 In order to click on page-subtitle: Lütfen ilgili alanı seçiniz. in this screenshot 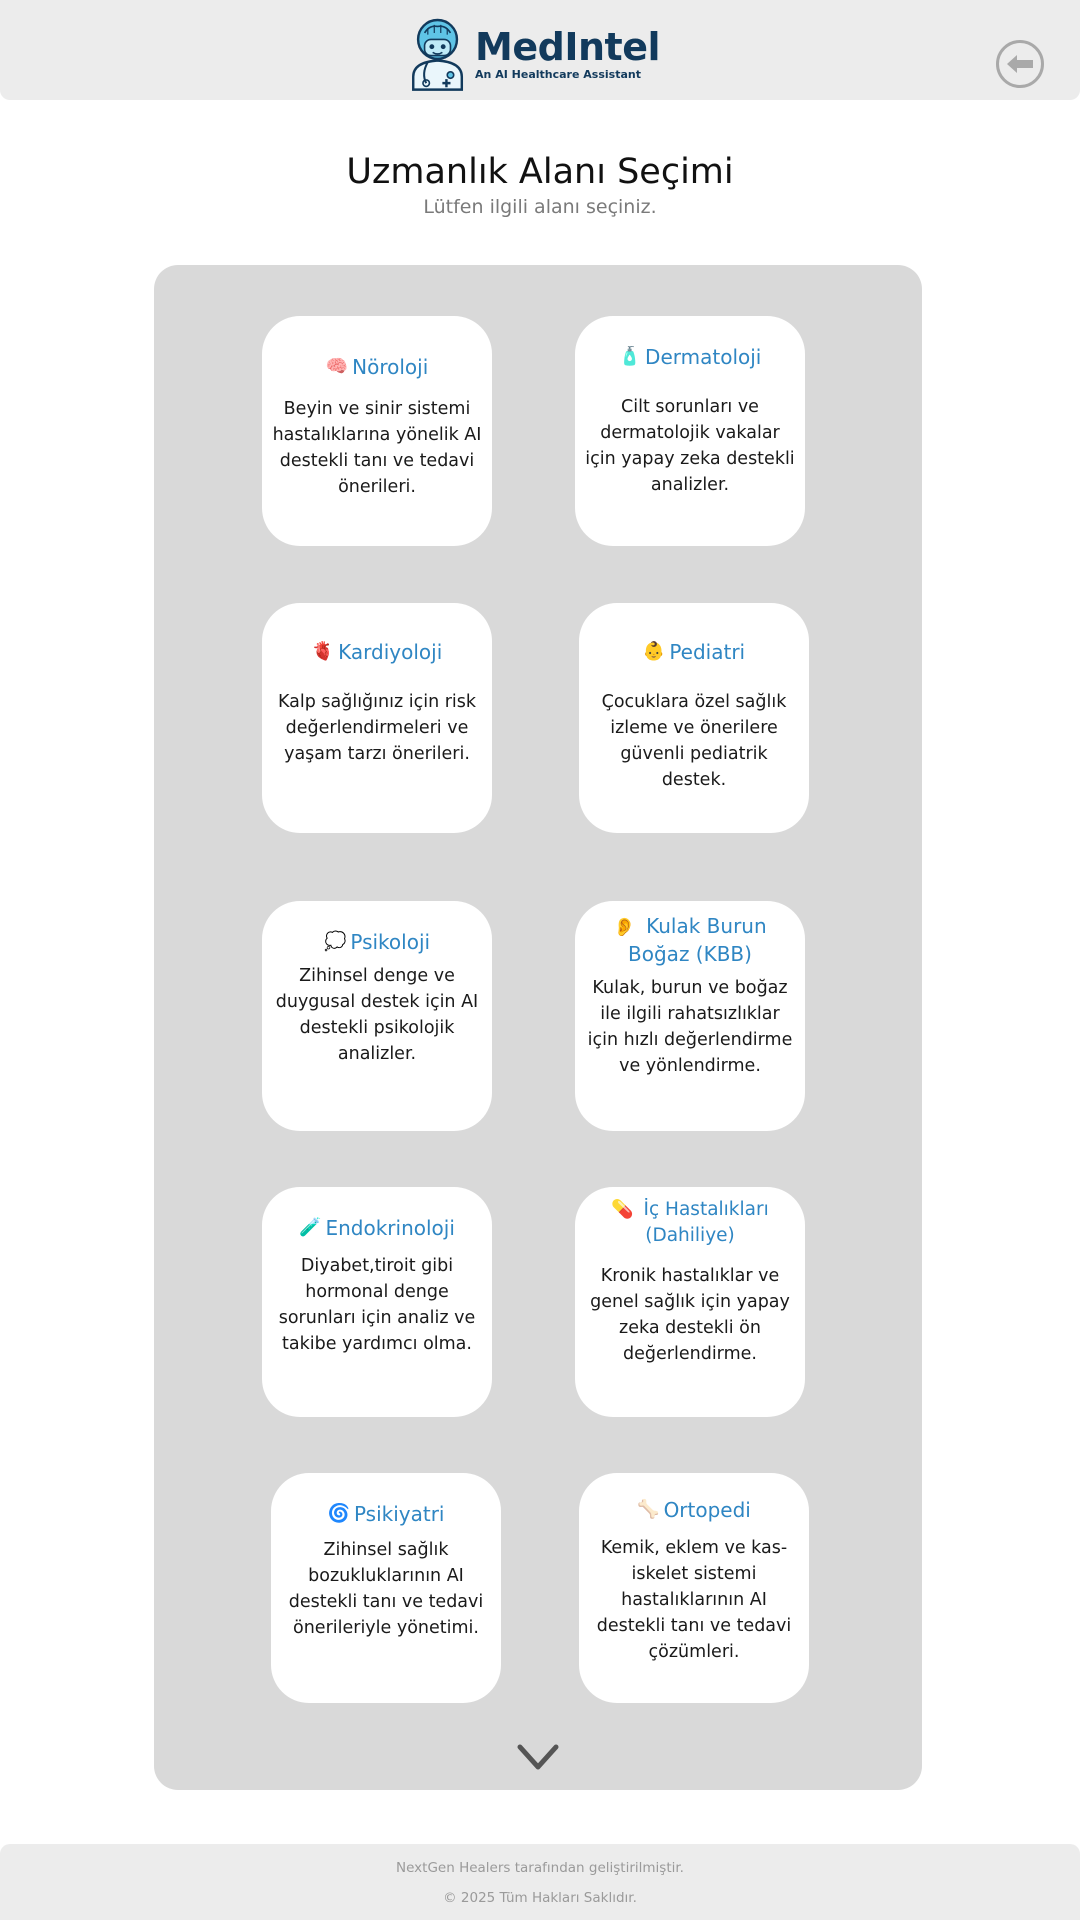, I will do `click(540, 207)`.